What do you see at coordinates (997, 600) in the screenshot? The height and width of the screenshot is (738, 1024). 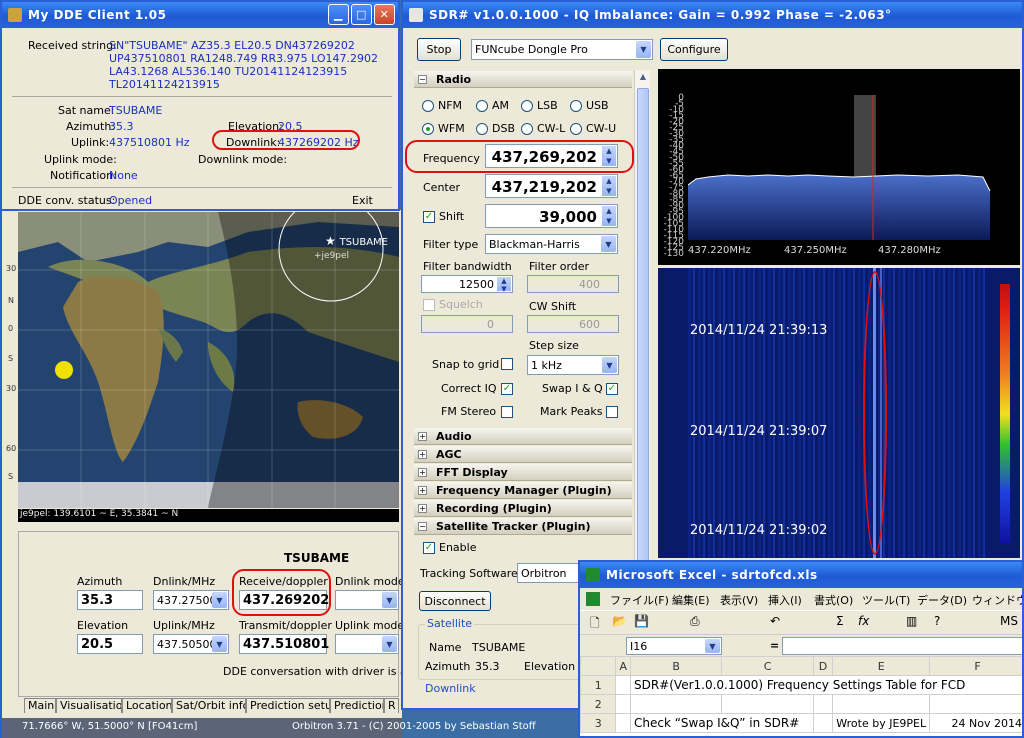 I see `menu-item-window: ウィンドウ` at bounding box center [997, 600].